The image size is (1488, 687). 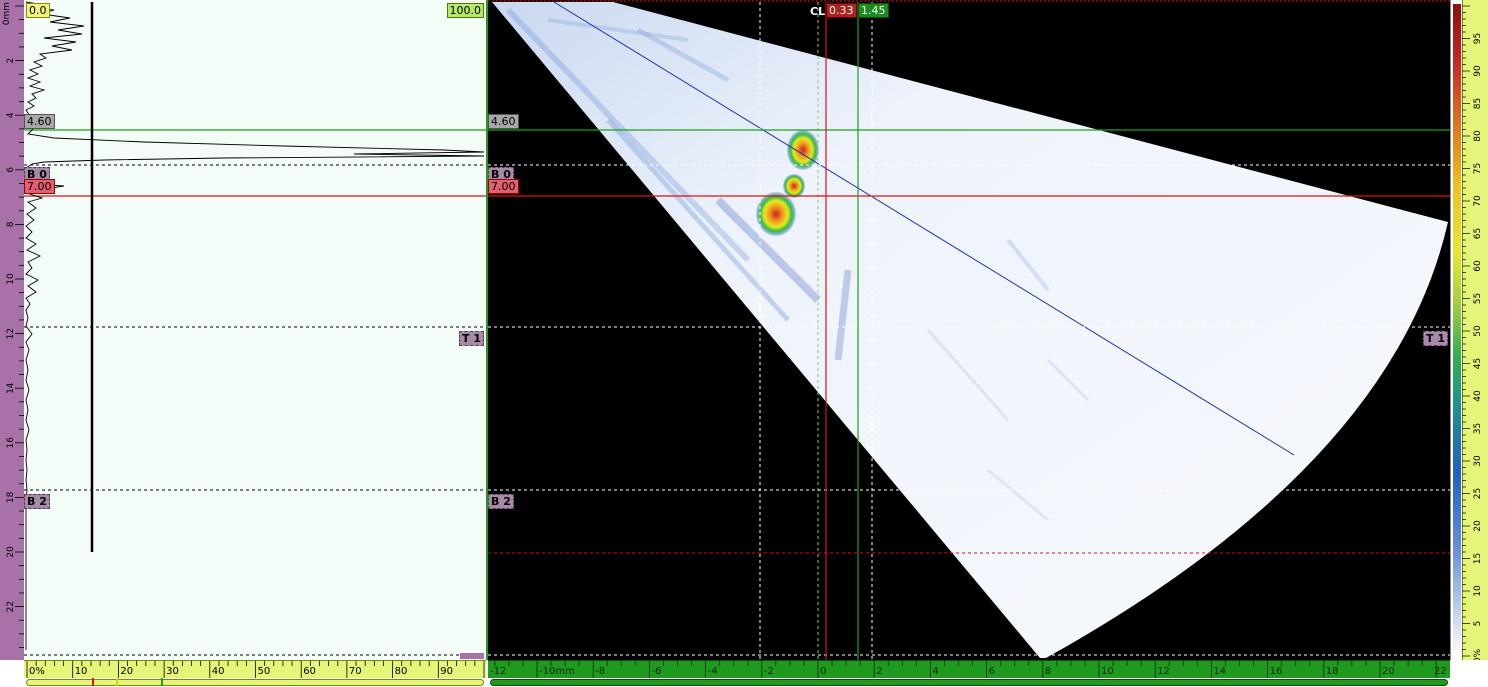 I want to click on palette-tick-label: 0%, so click(x=1478, y=654).